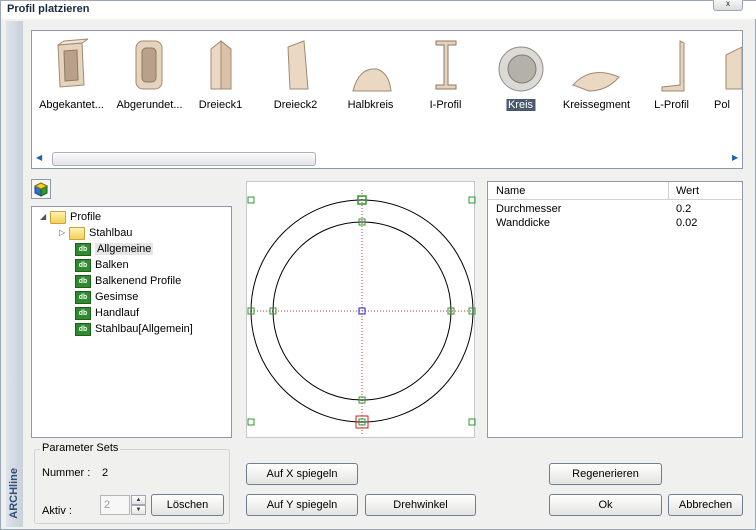  Describe the element at coordinates (138, 510) in the screenshot. I see `spin-down-icon: ▼` at that location.